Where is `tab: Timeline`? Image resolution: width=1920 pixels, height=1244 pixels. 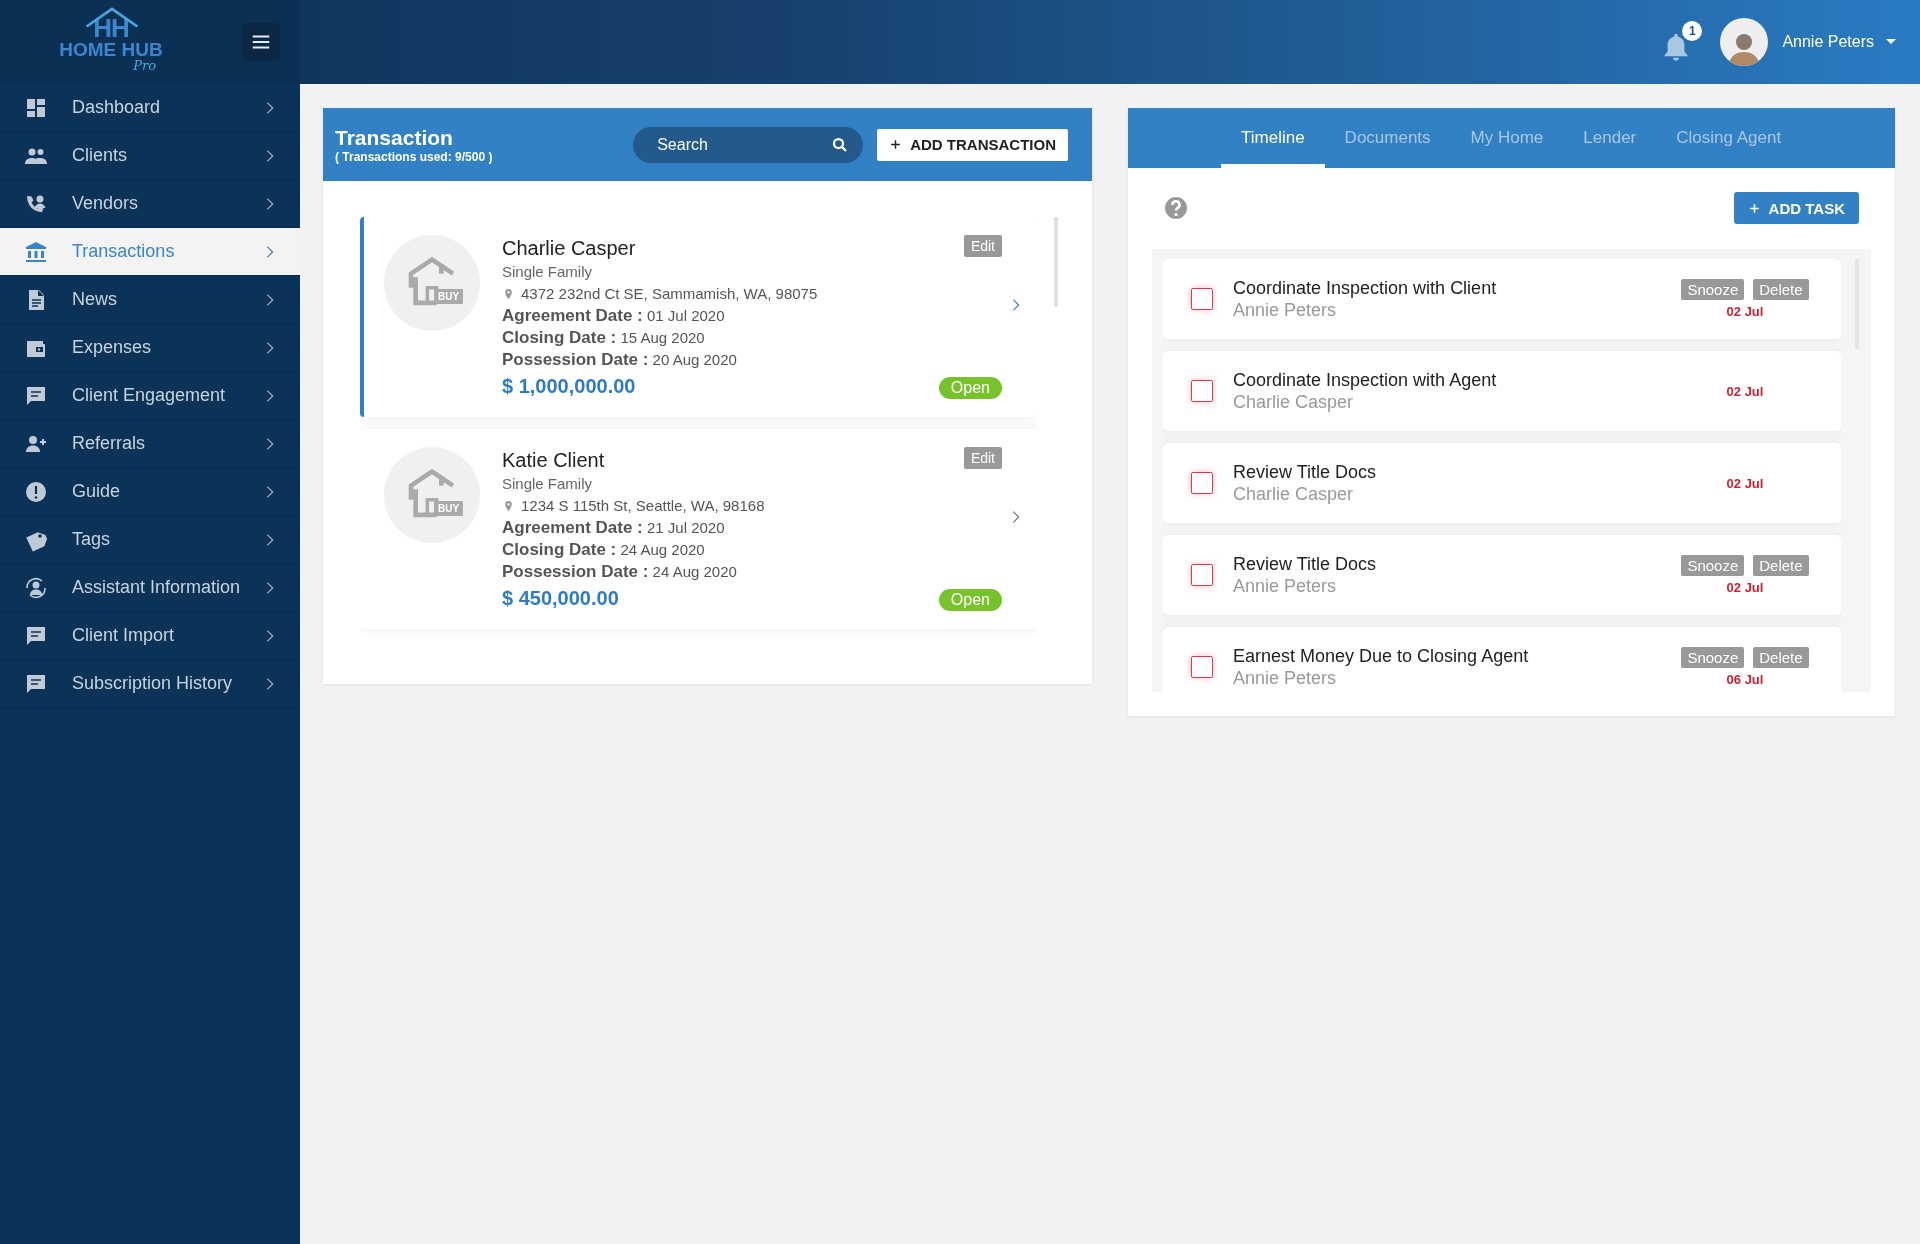
tab: Timeline is located at coordinates (1273, 138).